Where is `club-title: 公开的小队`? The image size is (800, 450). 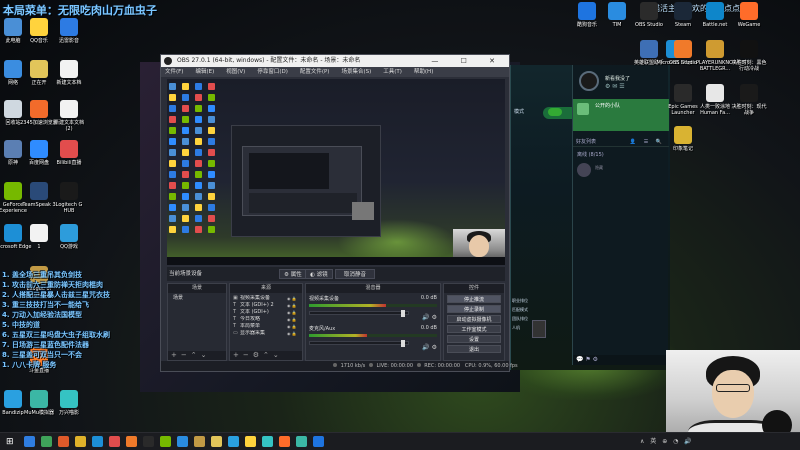 club-title: 公开的小队 is located at coordinates (608, 106).